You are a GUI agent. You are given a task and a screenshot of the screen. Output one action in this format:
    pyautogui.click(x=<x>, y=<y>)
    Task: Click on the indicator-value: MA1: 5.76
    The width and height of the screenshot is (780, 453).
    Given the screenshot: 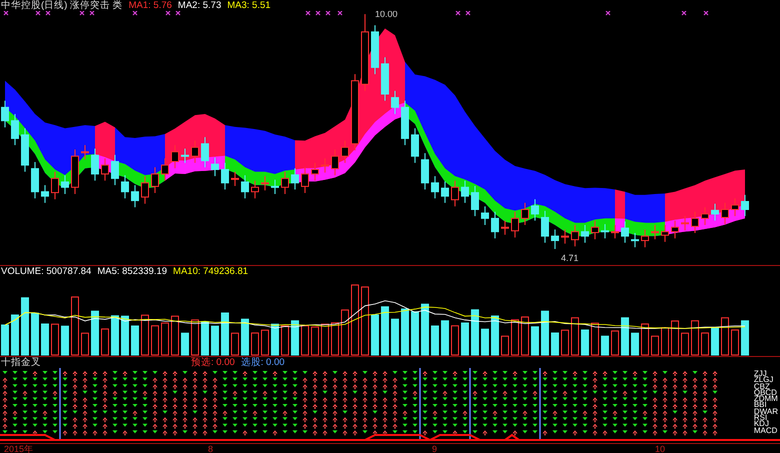 What is the action you would take?
    pyautogui.click(x=150, y=5)
    